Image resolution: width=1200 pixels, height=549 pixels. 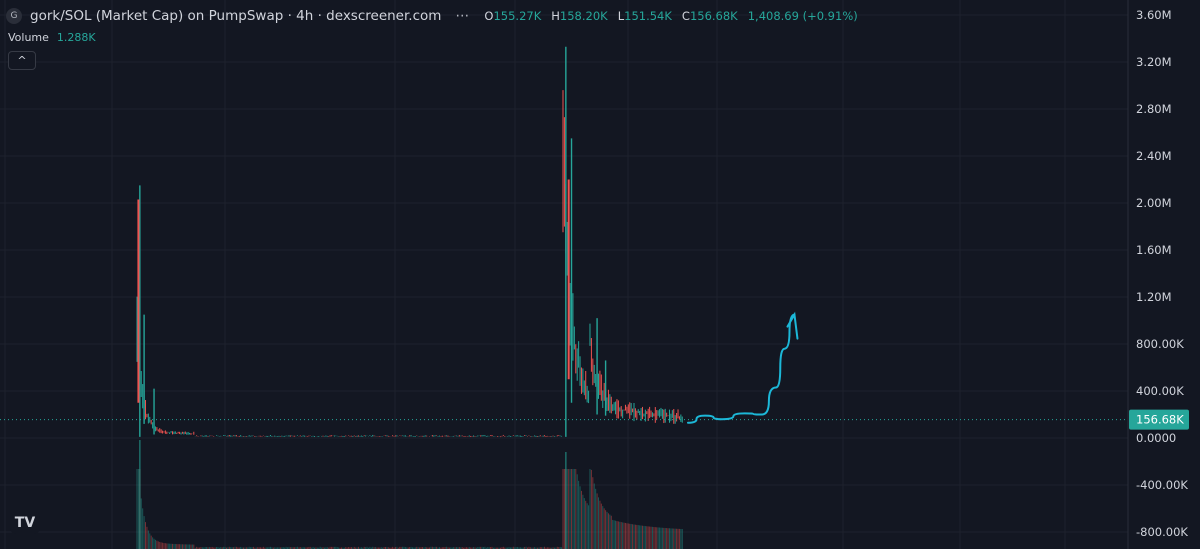 What do you see at coordinates (1162, 485) in the screenshot?
I see `y-tick-label: -400.00K` at bounding box center [1162, 485].